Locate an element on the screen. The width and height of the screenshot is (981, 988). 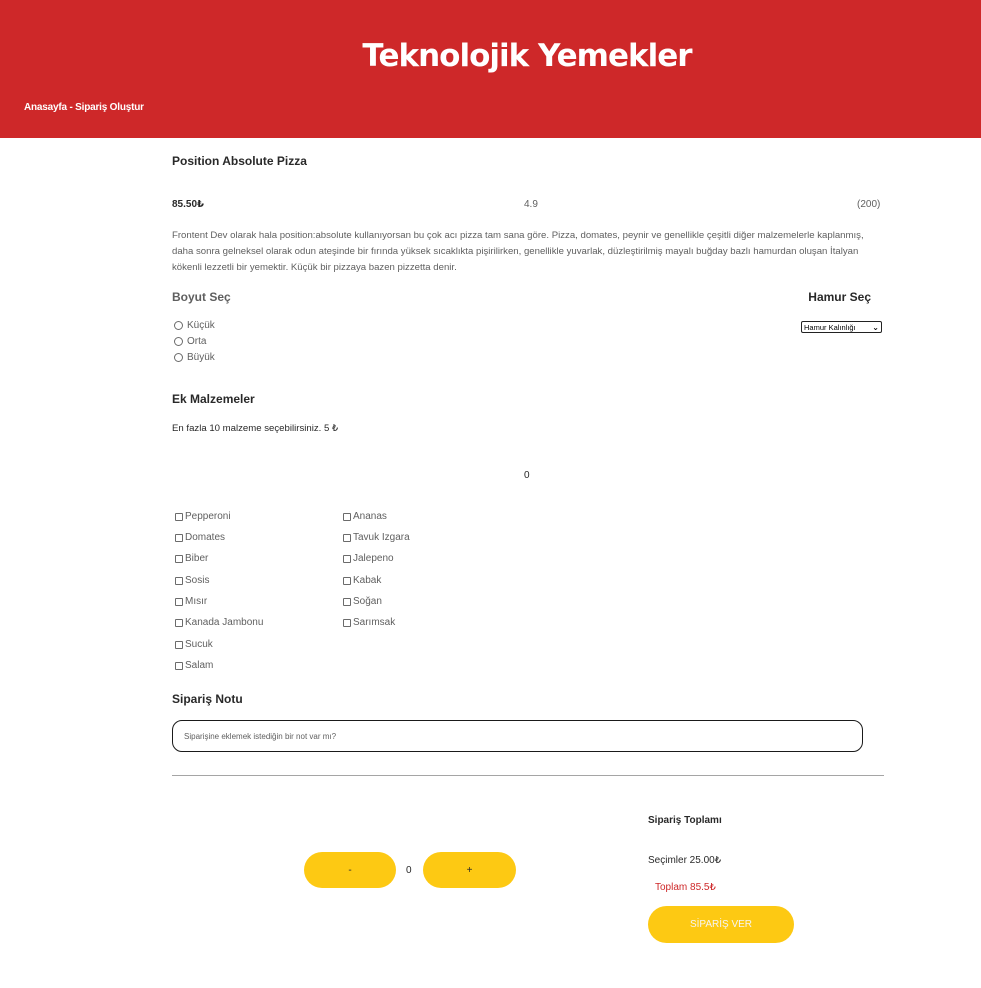
topping-label: Kanada Jambonu is located at coordinates (224, 622).